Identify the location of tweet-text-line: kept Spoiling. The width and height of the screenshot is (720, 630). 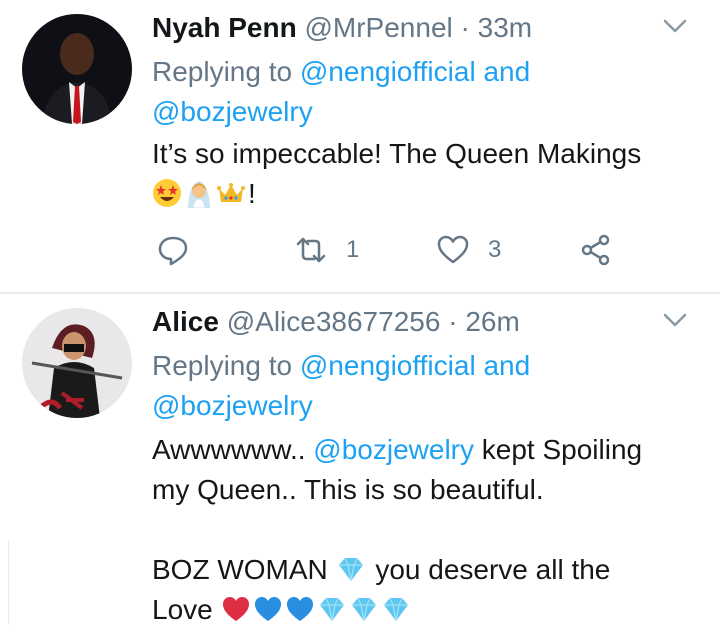
(562, 449).